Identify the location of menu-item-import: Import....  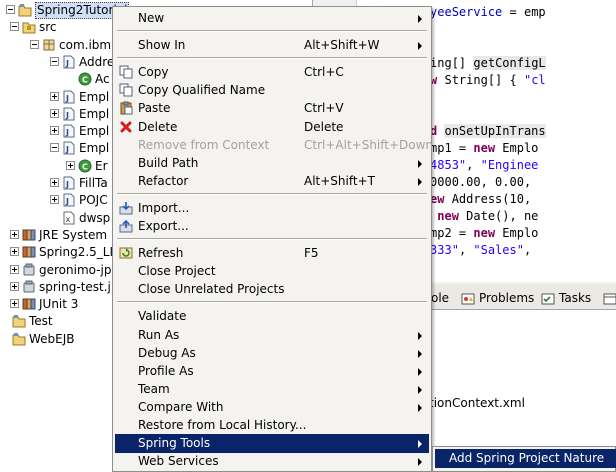
(272, 208).